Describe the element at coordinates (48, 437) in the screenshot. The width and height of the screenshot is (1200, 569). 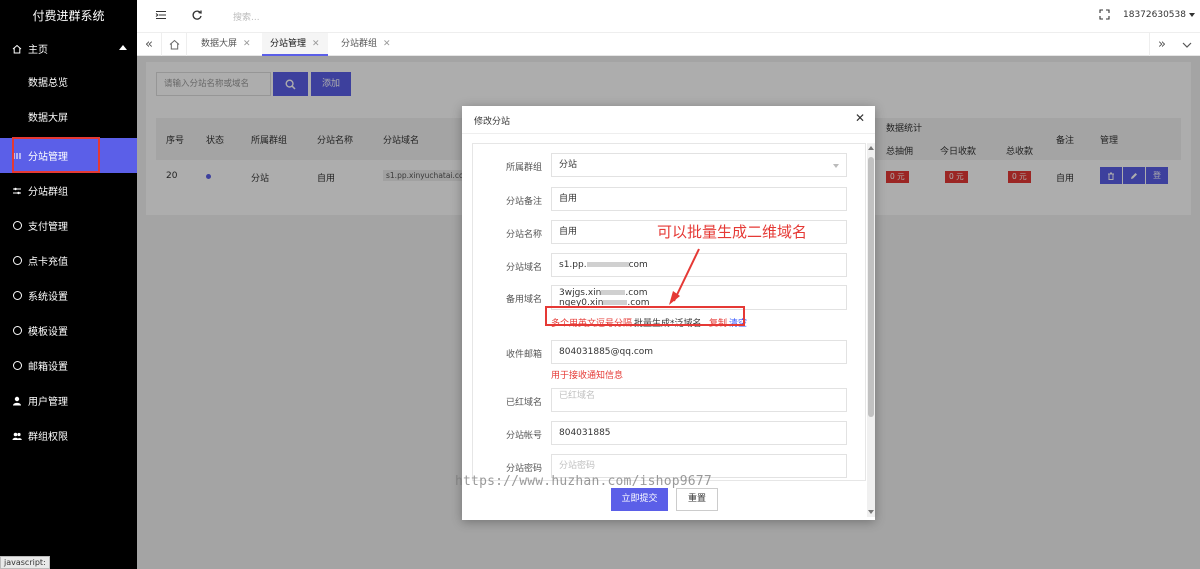
I see `sidebar-item-label: 群组权限` at that location.